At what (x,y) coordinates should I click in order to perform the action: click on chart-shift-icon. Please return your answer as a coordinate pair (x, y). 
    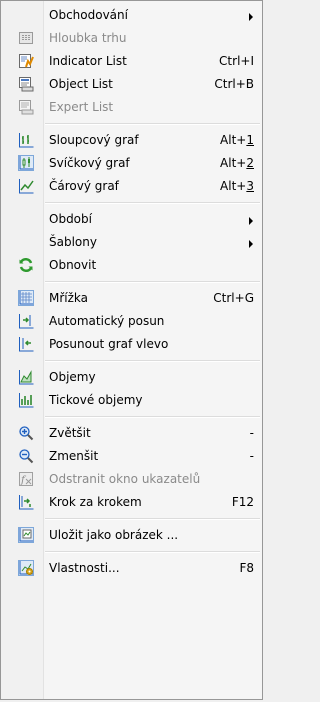
    Looking at the image, I should click on (26, 344).